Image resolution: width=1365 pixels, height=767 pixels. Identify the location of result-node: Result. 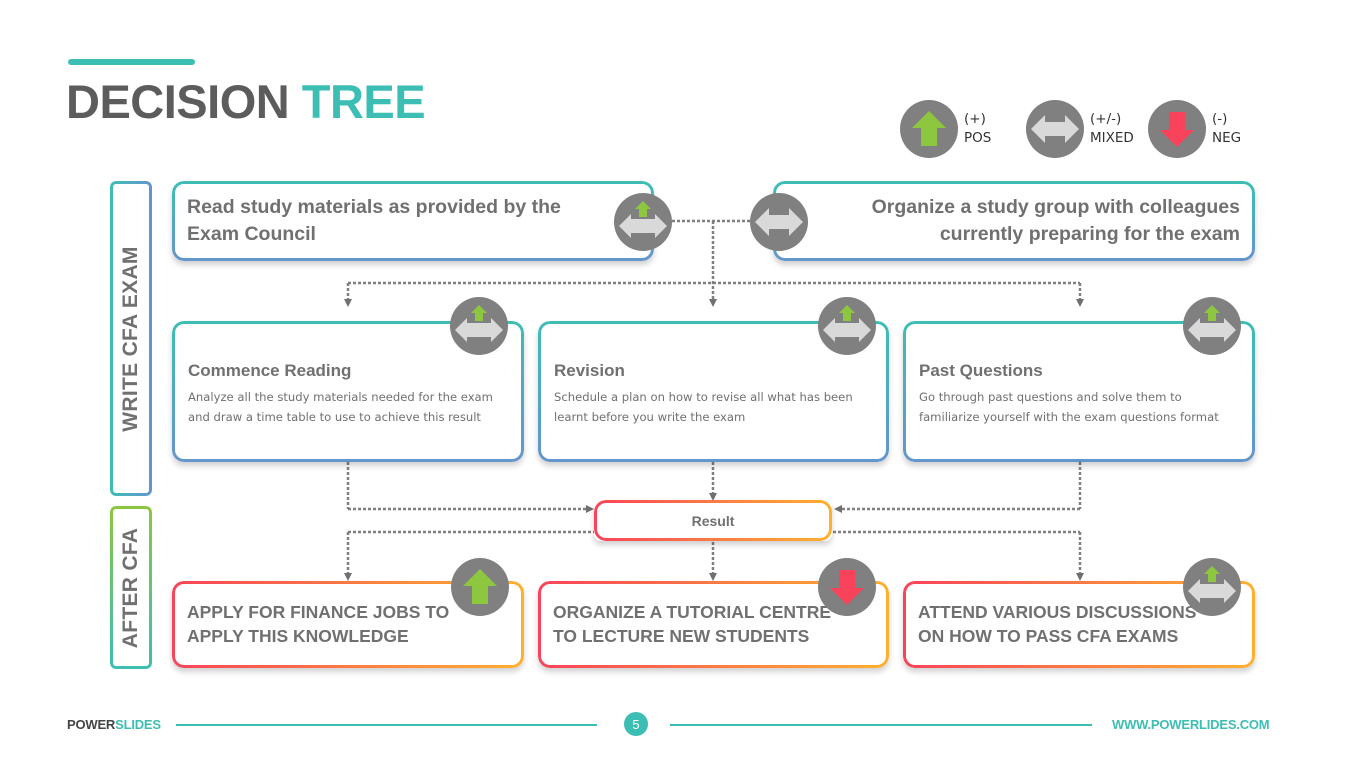
(713, 520).